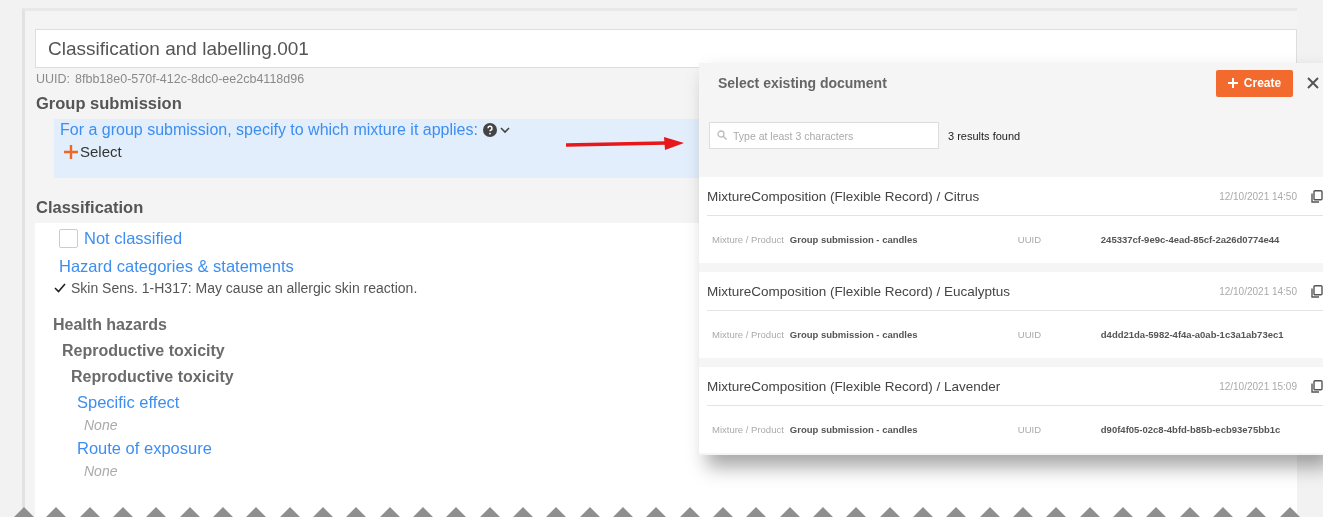 The image size is (1323, 517). I want to click on field-label: Hazard categories & statements, so click(177, 266).